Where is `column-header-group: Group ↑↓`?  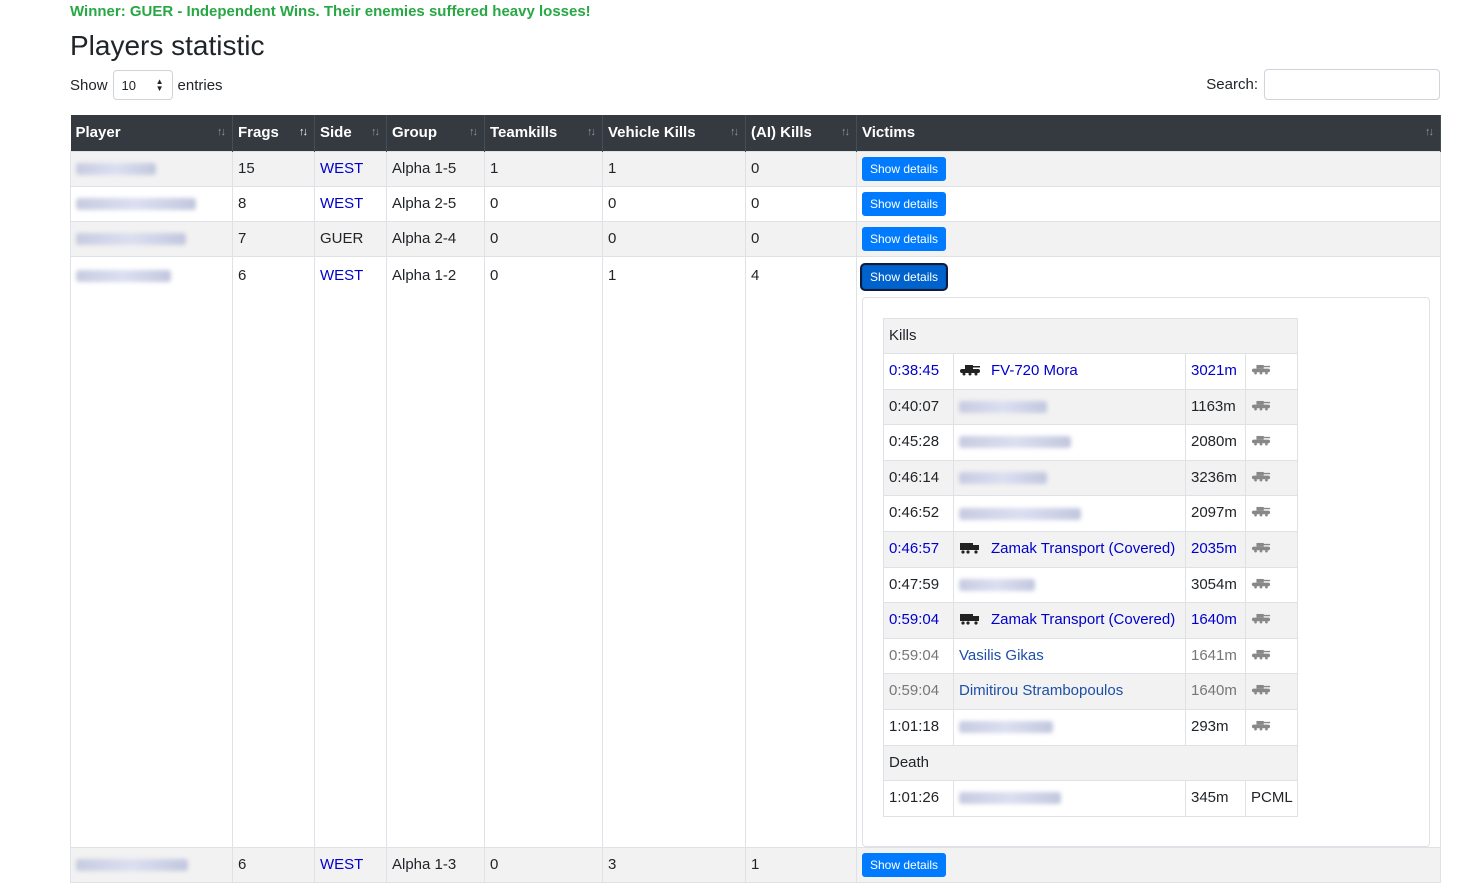 column-header-group: Group ↑↓ is located at coordinates (435, 133).